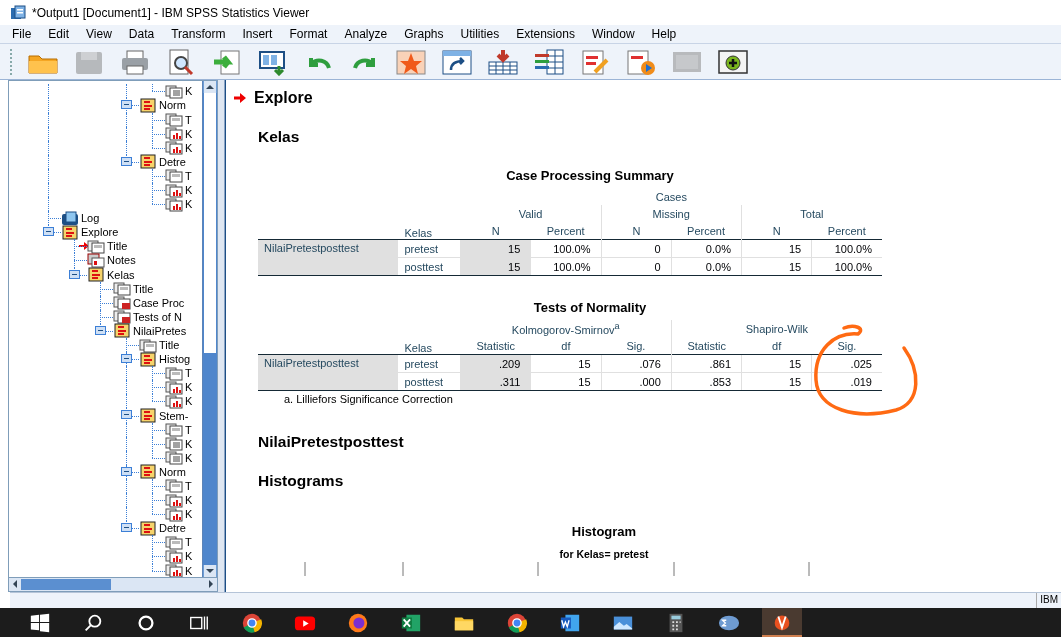 The width and height of the screenshot is (1061, 637). What do you see at coordinates (424, 34) in the screenshot?
I see `menu-item: Graphs` at bounding box center [424, 34].